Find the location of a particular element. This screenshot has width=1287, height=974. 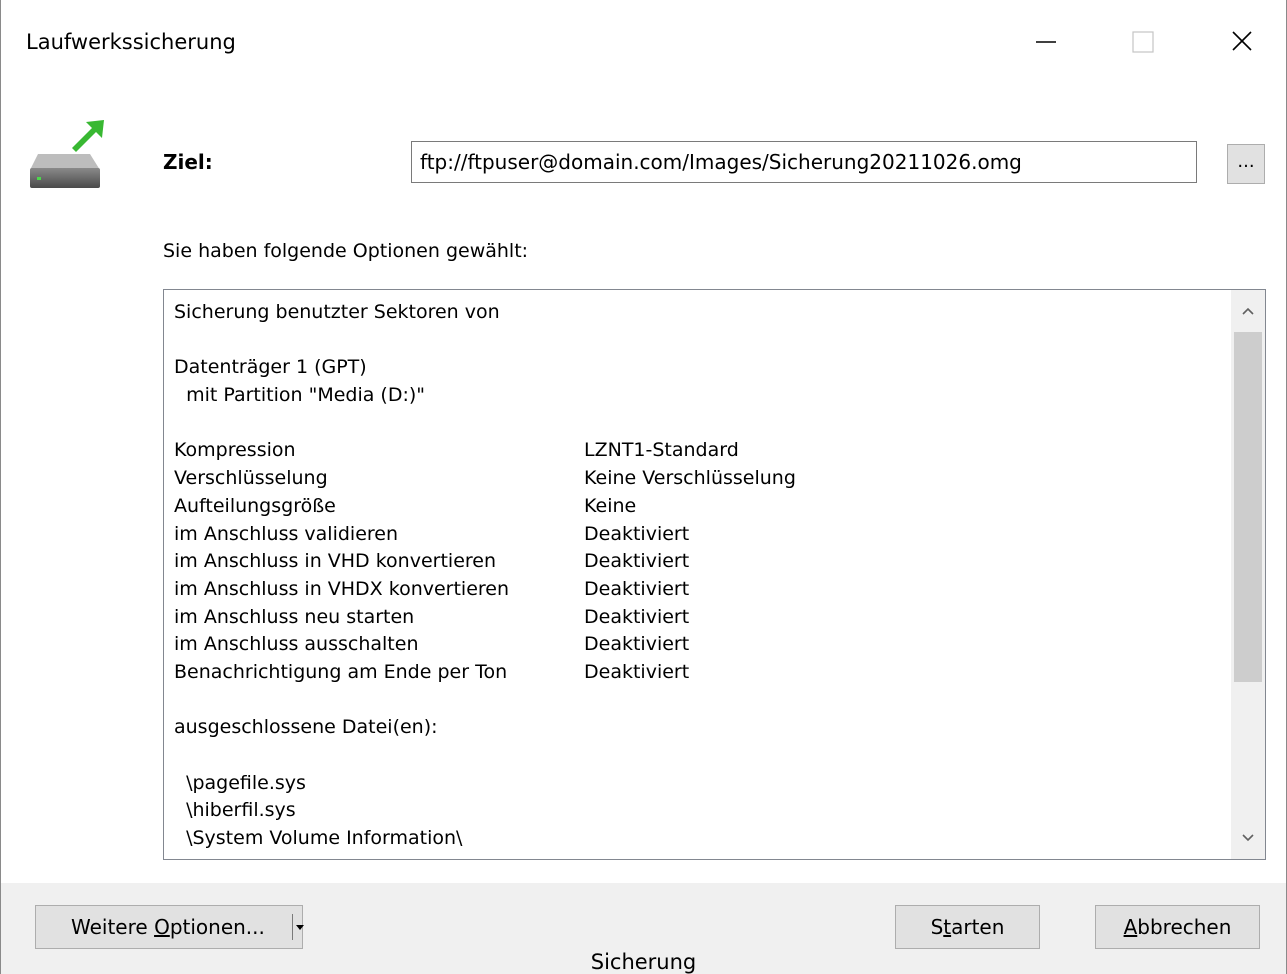

cancel-button: Abbrechen is located at coordinates (1177, 927).